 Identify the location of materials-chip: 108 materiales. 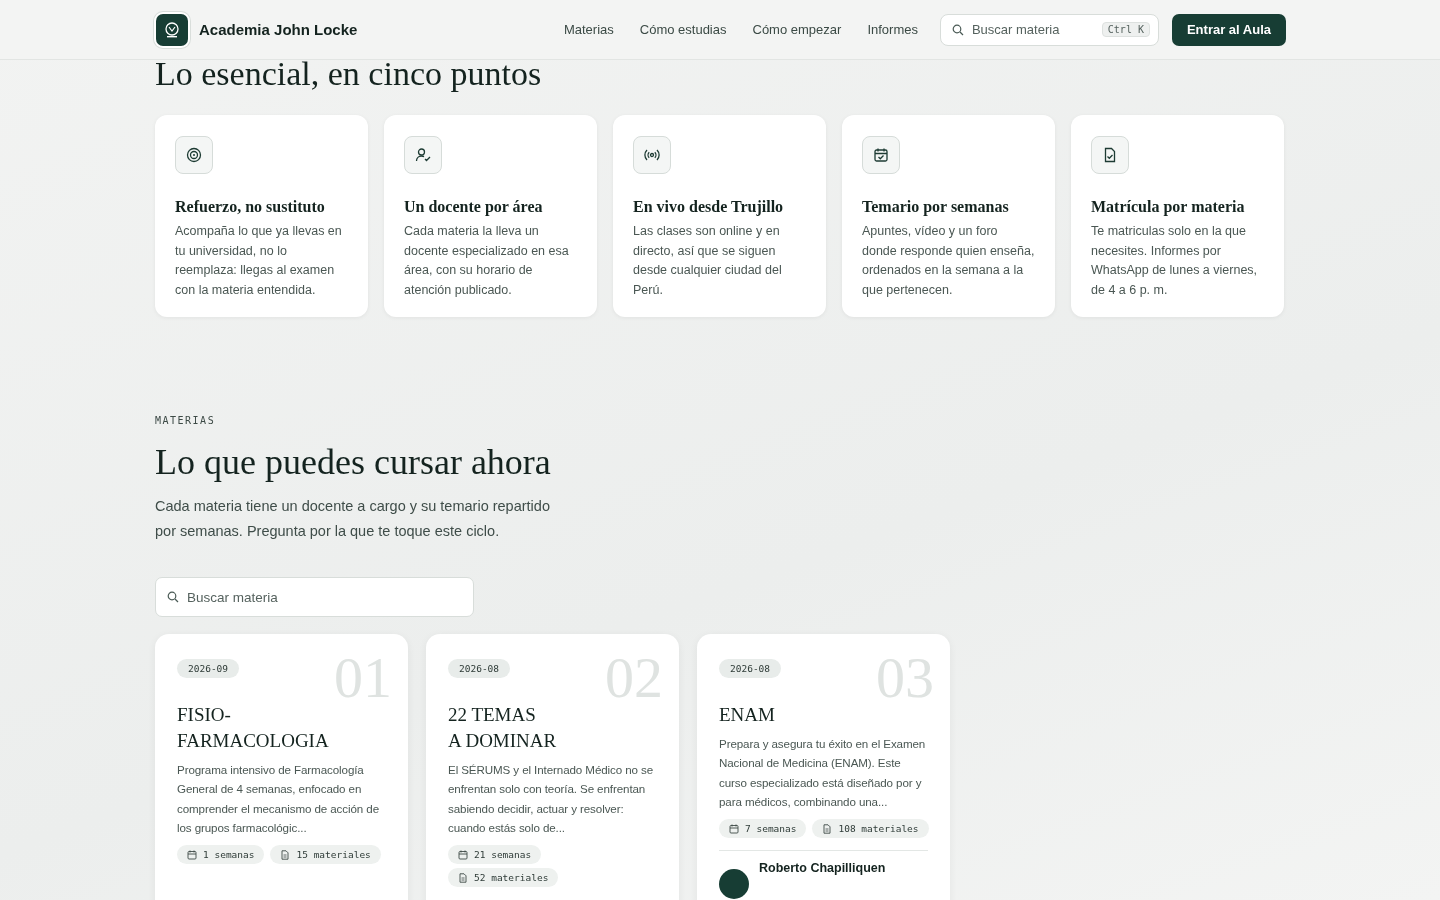
(870, 829).